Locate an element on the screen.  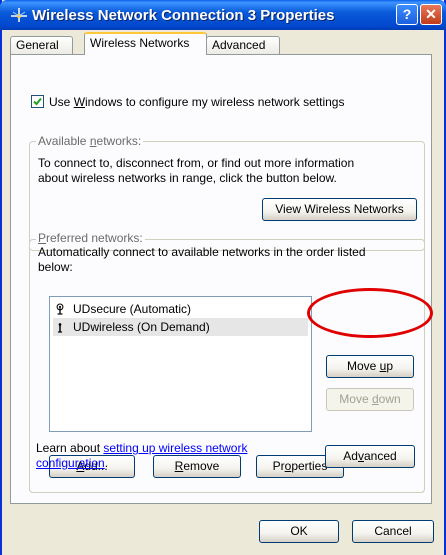
network-connection-icon is located at coordinates (19, 15).